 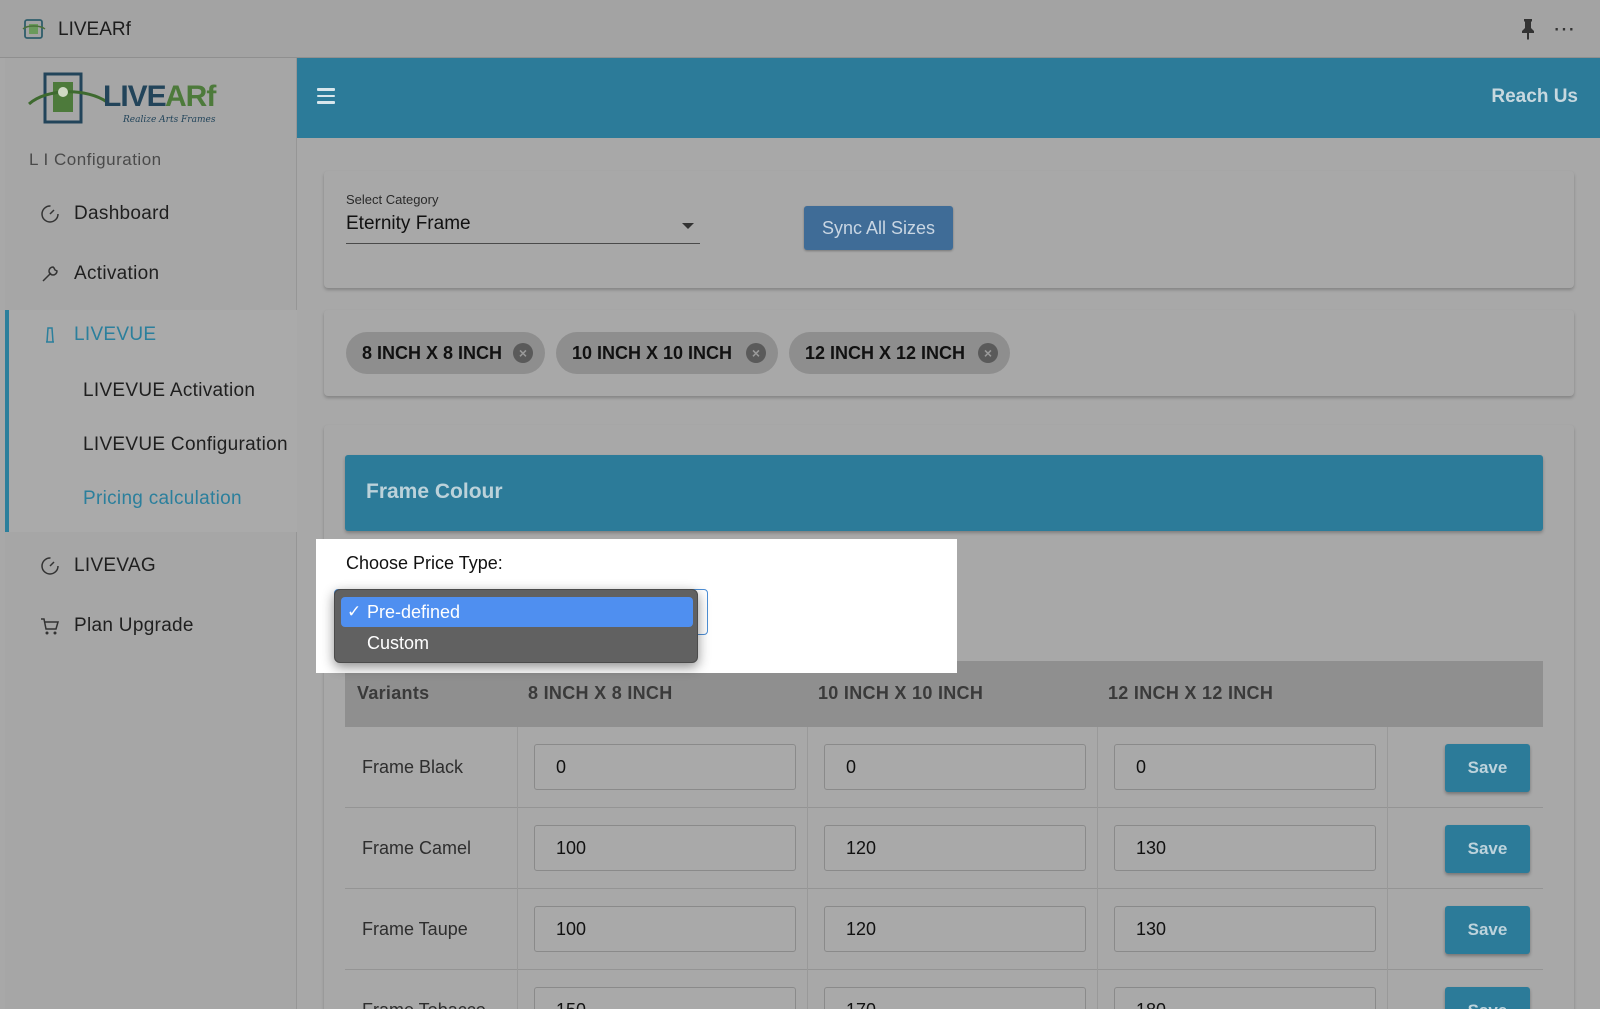 What do you see at coordinates (94, 29) in the screenshot?
I see `window-title: LIVEARf` at bounding box center [94, 29].